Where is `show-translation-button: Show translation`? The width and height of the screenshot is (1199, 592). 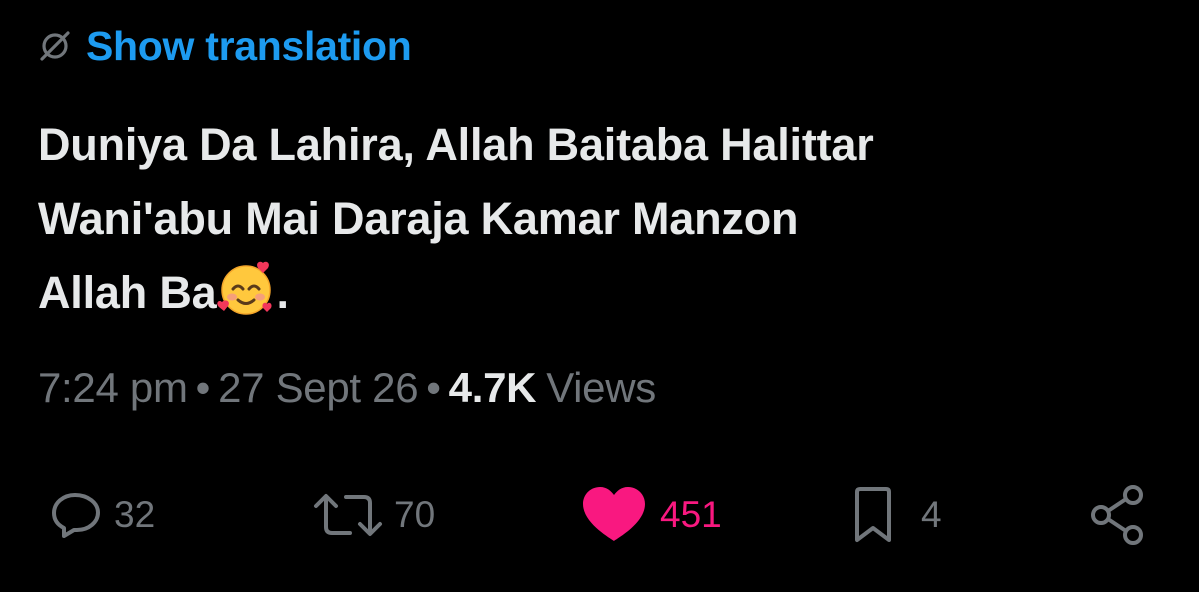
show-translation-button: Show translation is located at coordinates (225, 46).